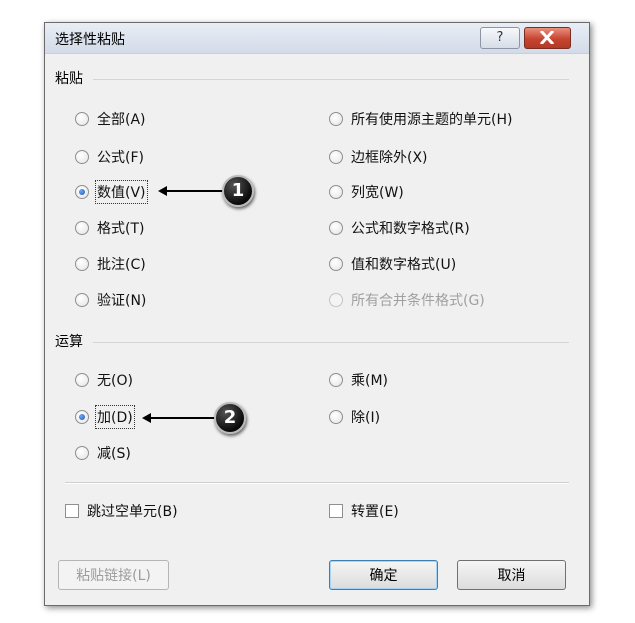 The width and height of the screenshot is (635, 623). Describe the element at coordinates (410, 229) in the screenshot. I see `radio-label: 公式和数字格式(R)` at that location.